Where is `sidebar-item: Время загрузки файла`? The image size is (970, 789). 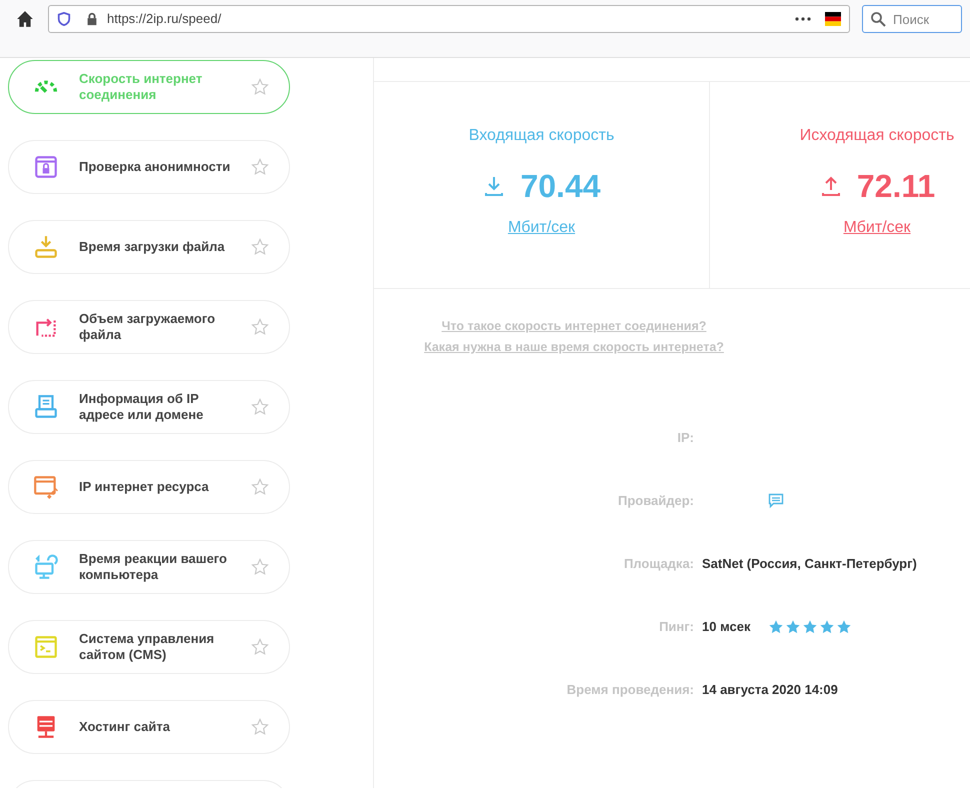
sidebar-item: Время загрузки файла is located at coordinates (149, 247).